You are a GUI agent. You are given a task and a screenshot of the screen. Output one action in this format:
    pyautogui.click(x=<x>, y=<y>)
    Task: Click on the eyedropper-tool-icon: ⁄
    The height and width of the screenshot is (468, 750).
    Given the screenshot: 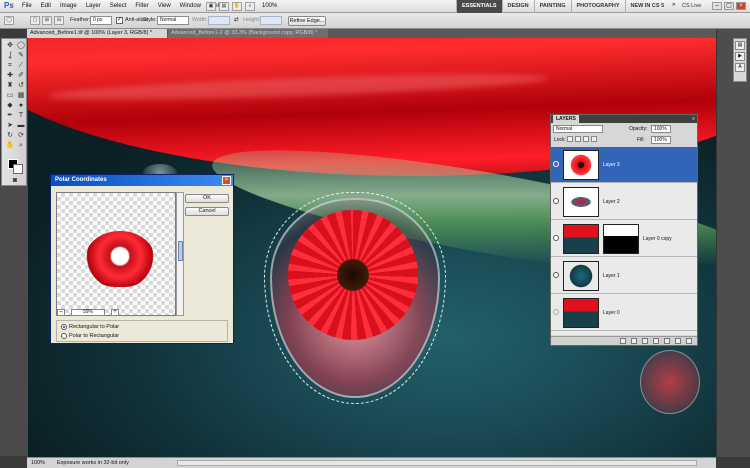 What is the action you would take?
    pyautogui.click(x=21, y=66)
    